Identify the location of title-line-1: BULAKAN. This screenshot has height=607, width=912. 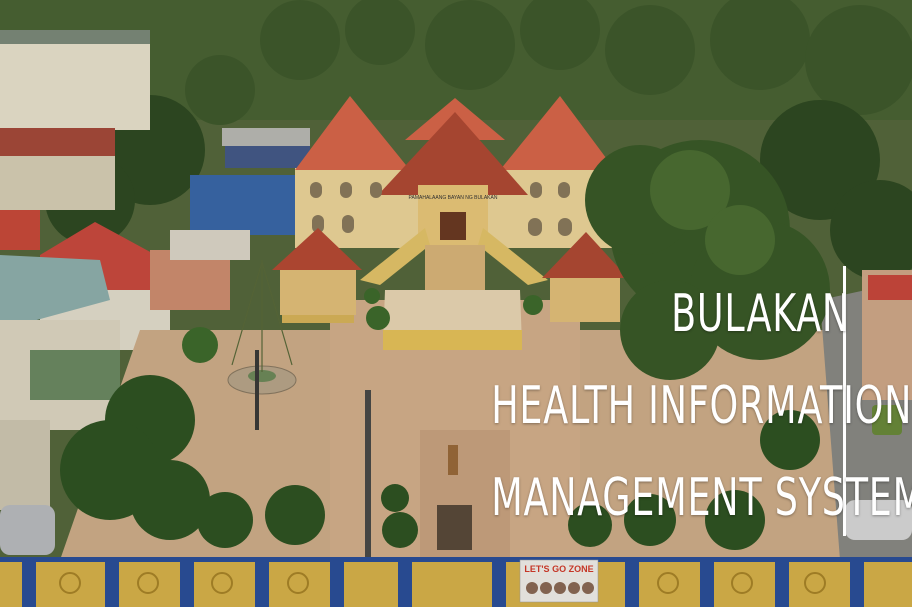
(760, 314).